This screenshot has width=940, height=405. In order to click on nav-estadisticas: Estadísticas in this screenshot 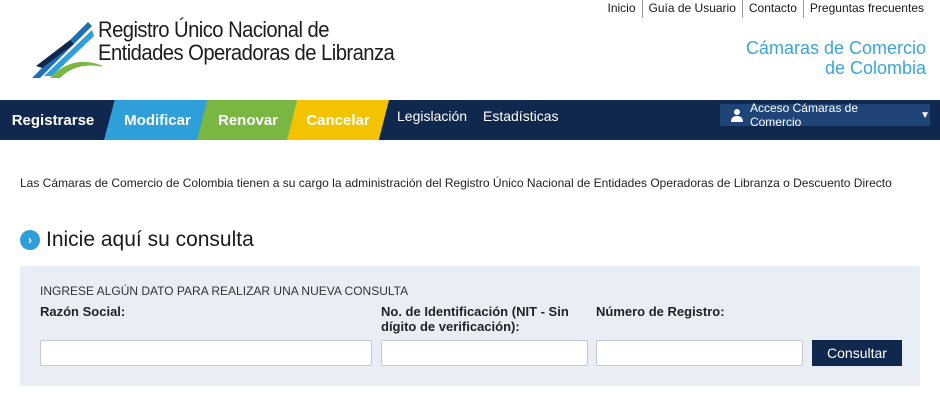, I will do `click(520, 116)`.